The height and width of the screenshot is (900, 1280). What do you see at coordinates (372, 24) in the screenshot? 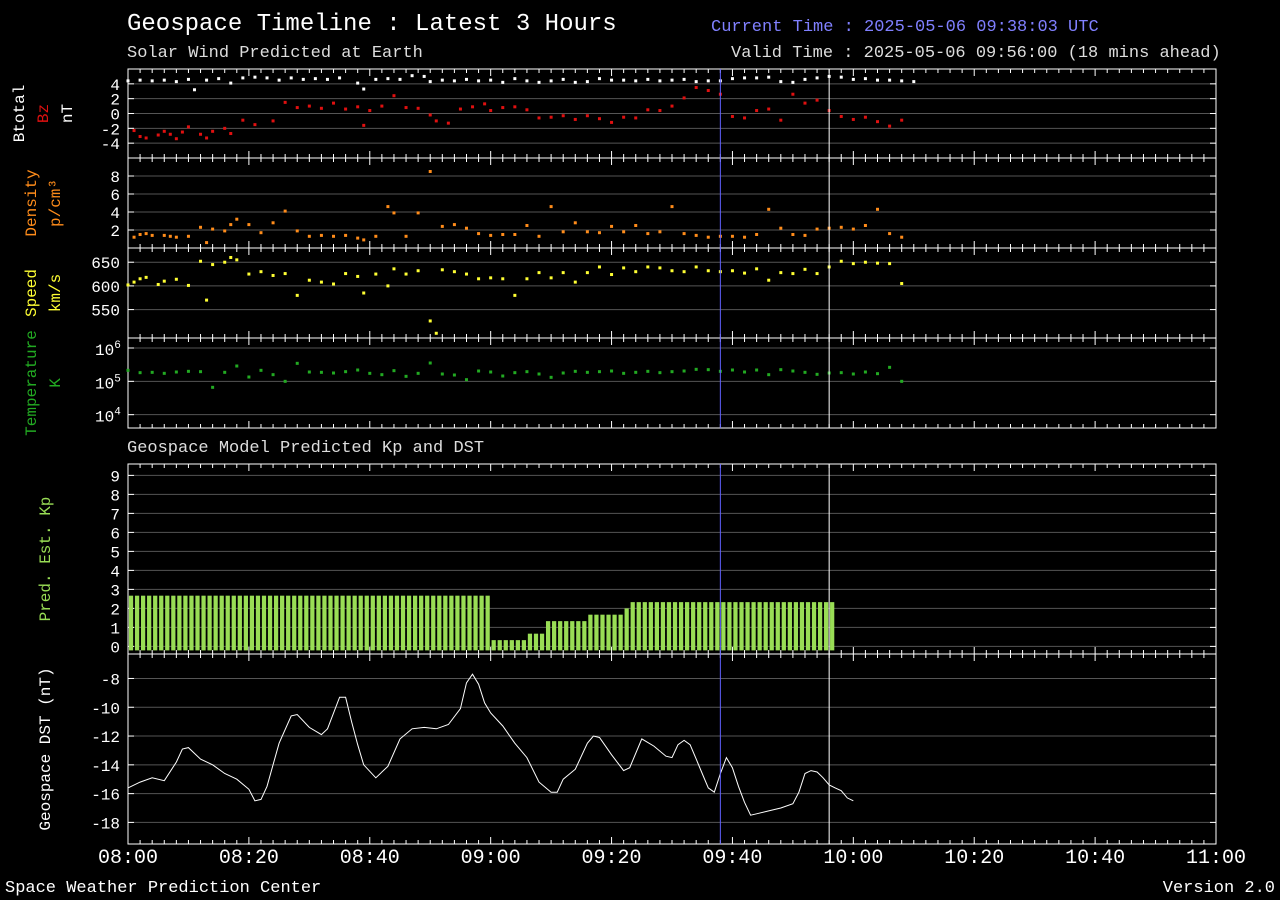
I see `page-title: Geospace Timeline : Latest 3 Hours` at bounding box center [372, 24].